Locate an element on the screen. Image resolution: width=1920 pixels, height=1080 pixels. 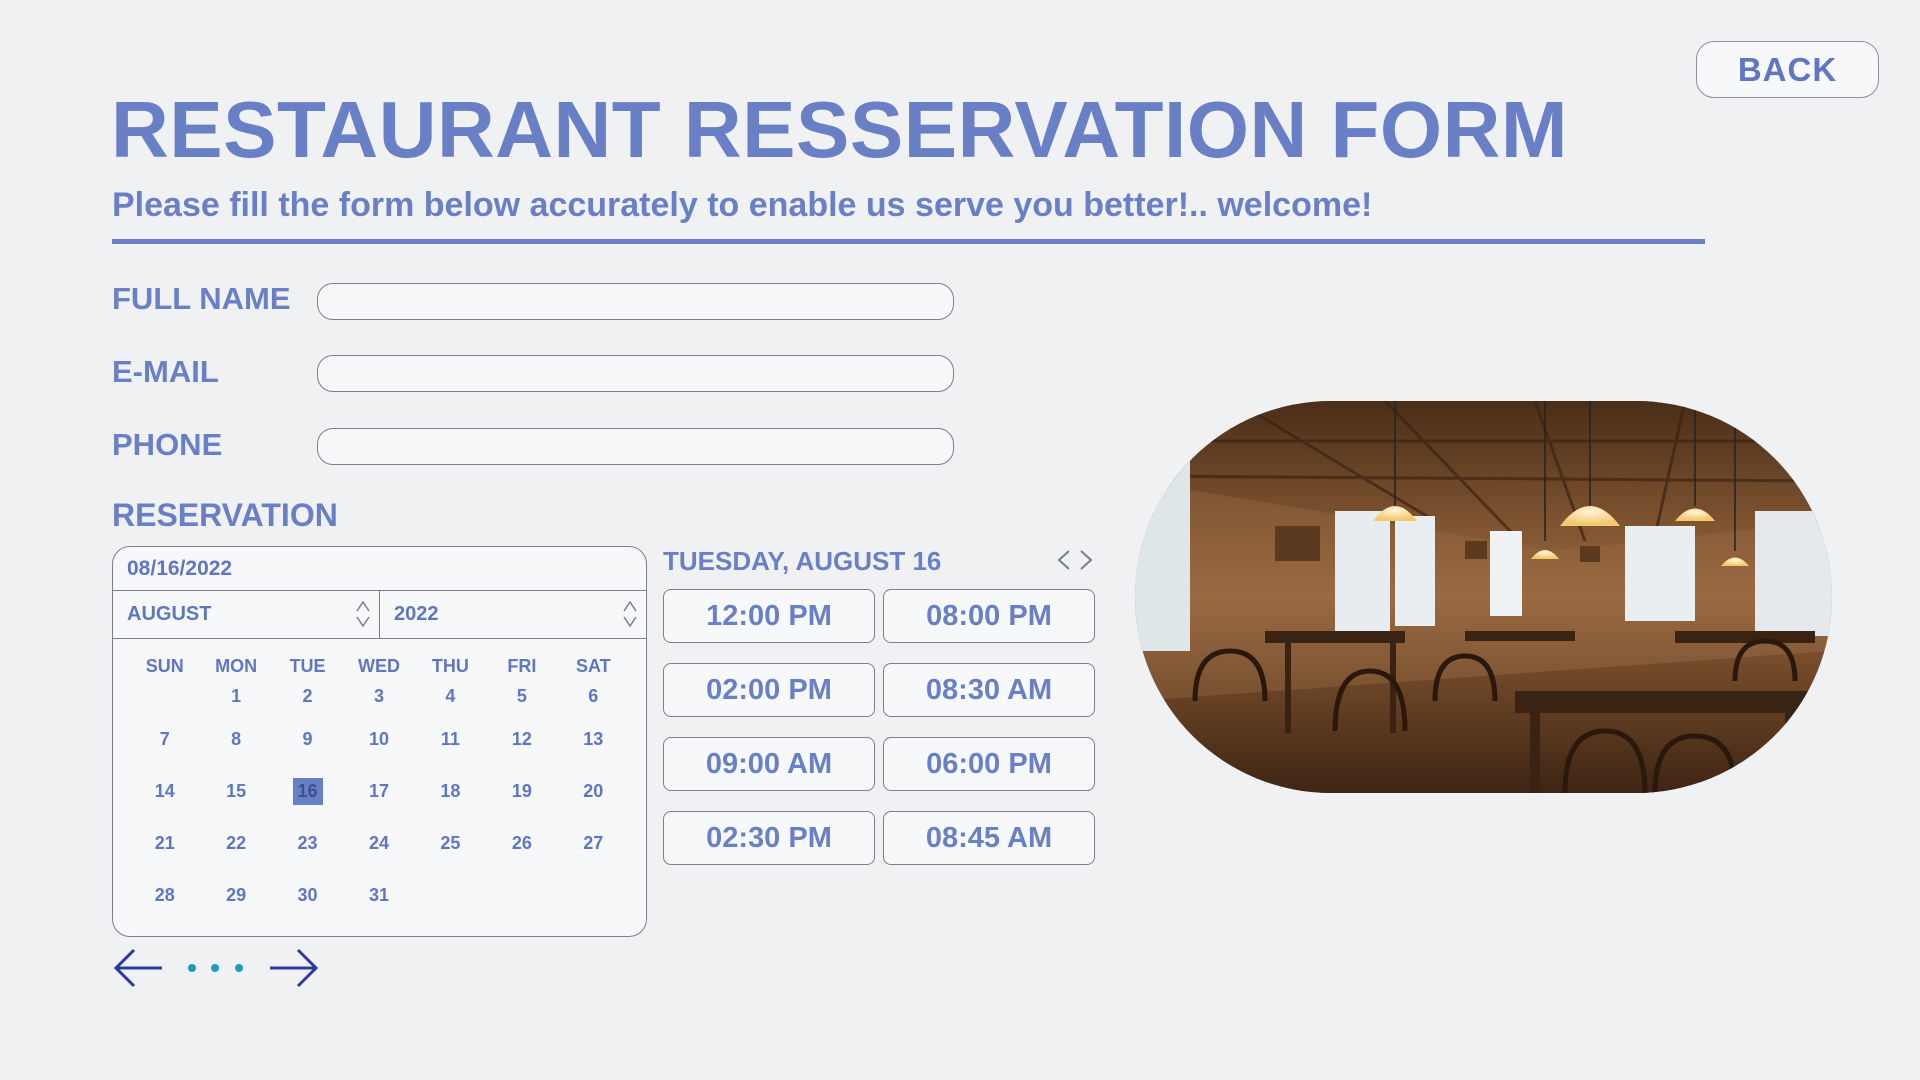
calendar-day-label: 28 is located at coordinates (164, 894).